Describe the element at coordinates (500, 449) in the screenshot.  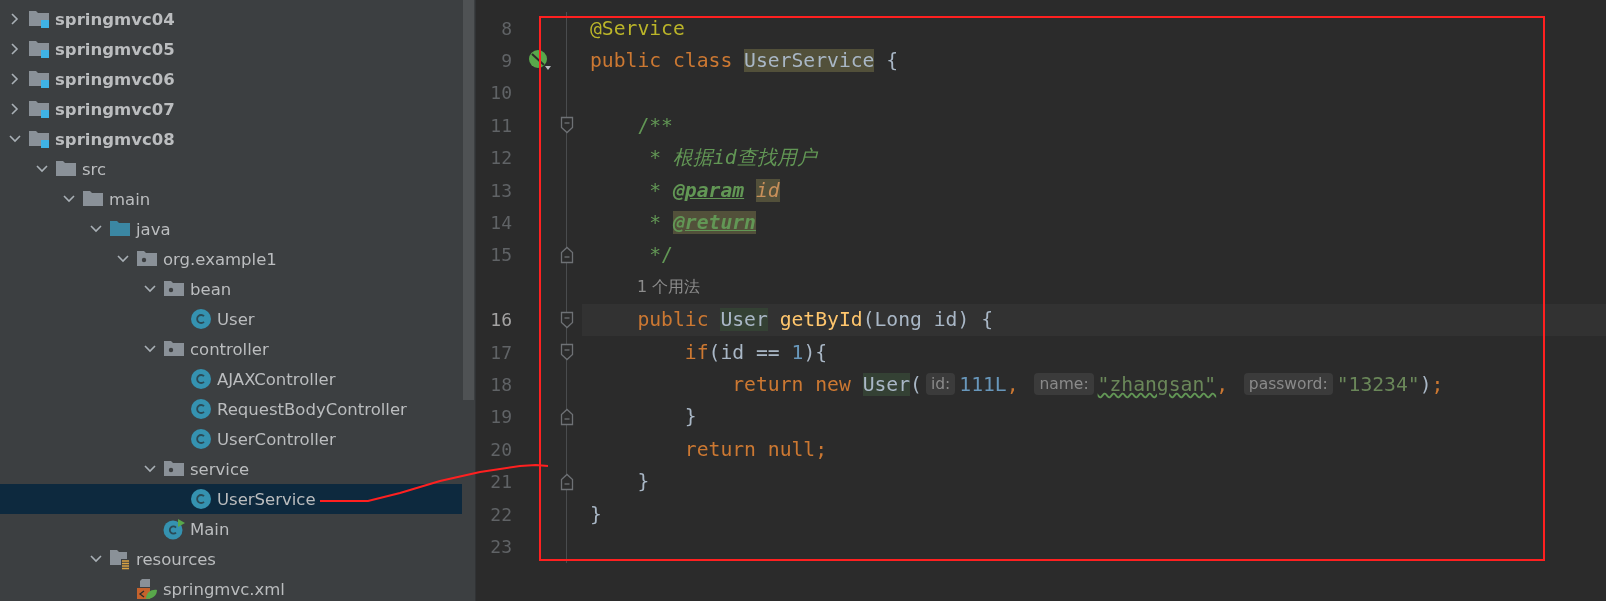
I see `line-number: 20` at that location.